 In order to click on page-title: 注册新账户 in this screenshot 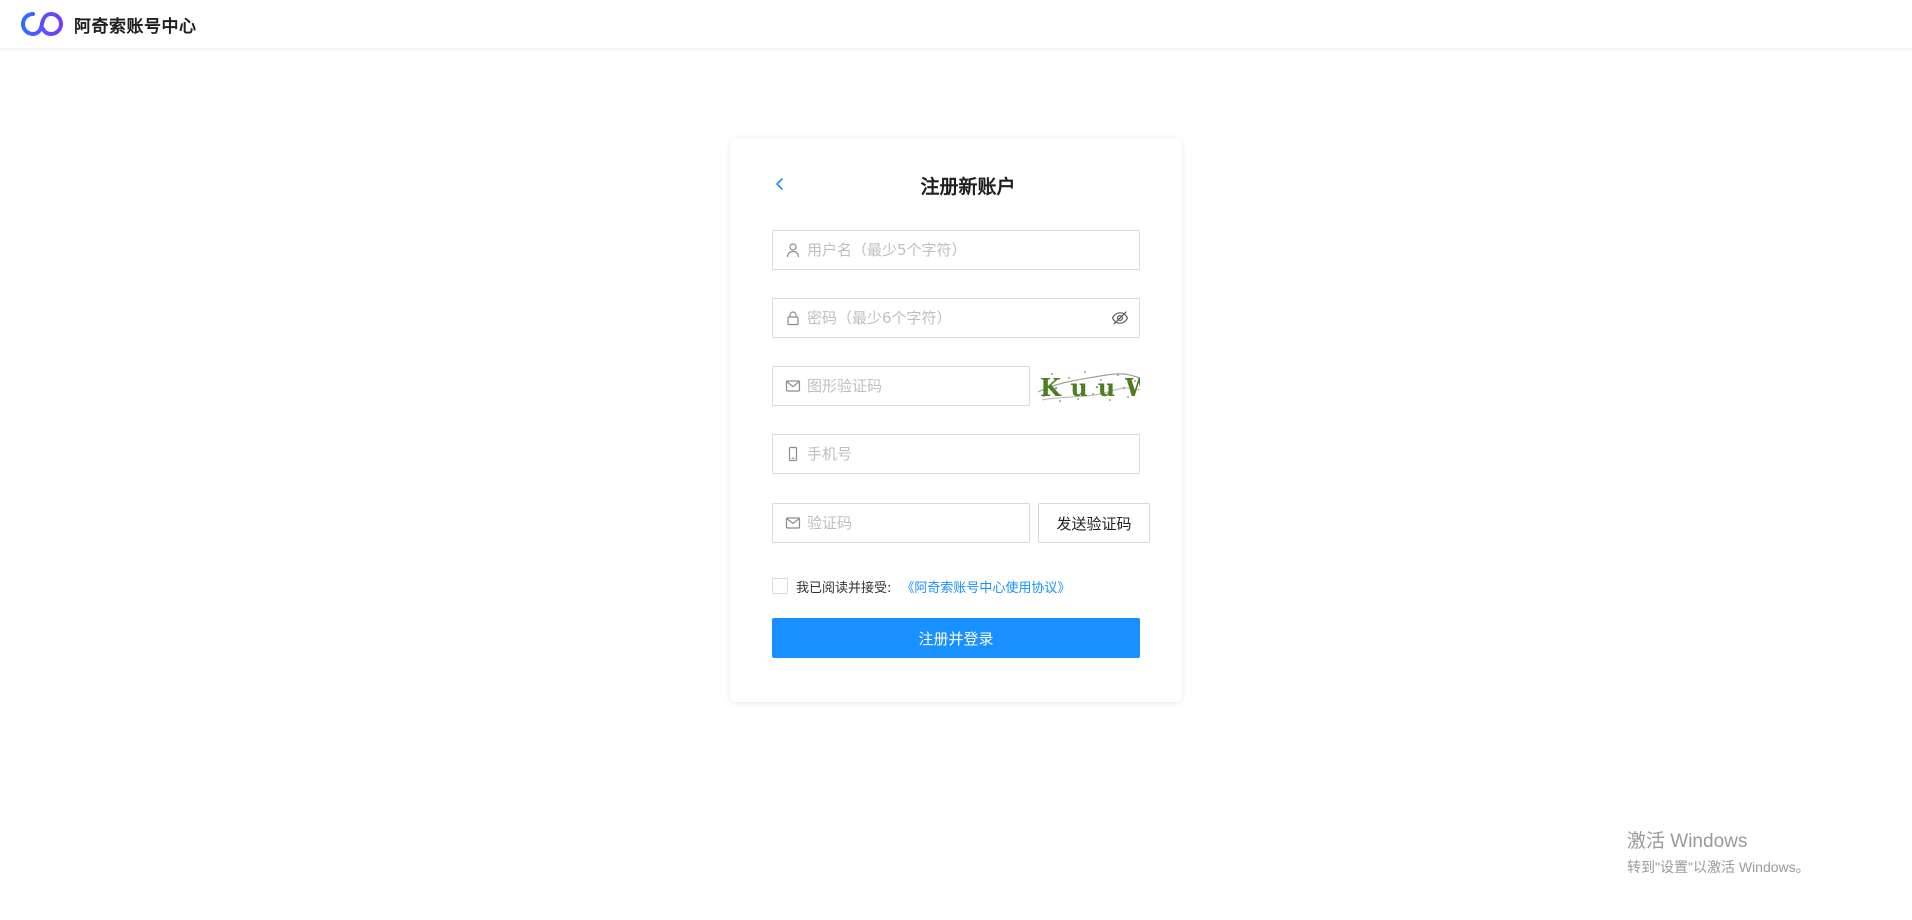, I will do `click(968, 187)`.